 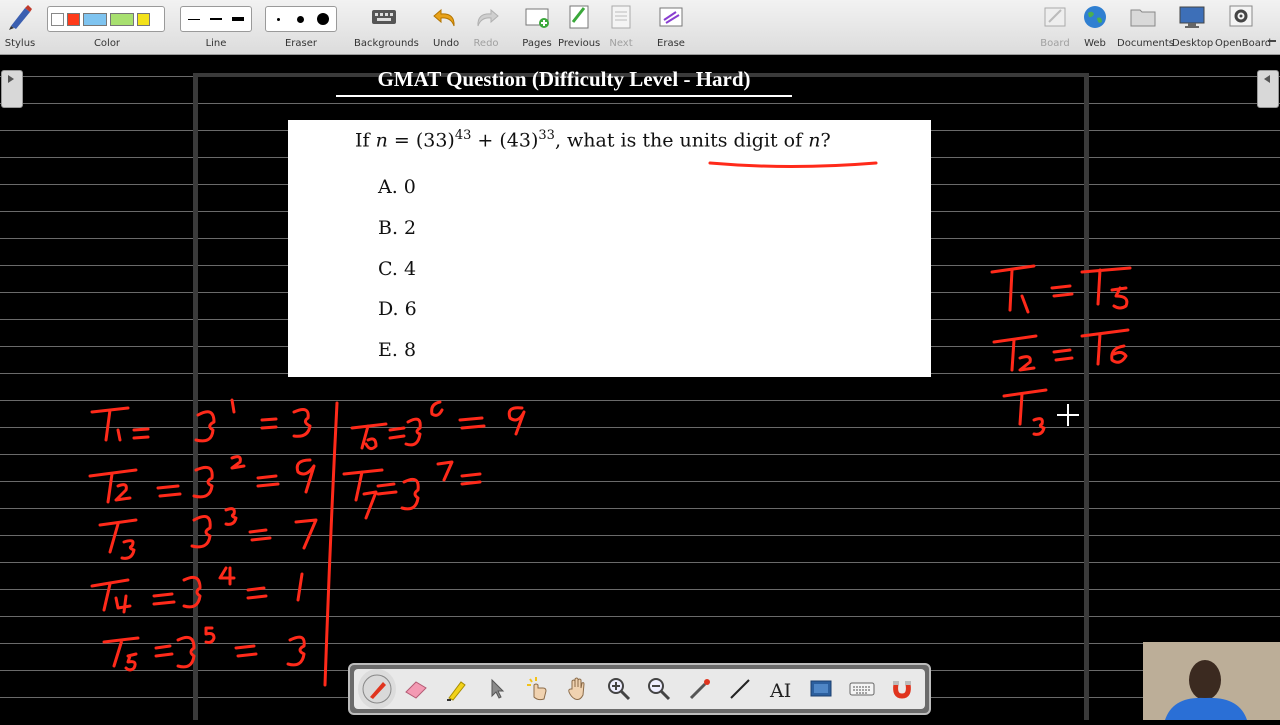 I want to click on left-panel-toggle, so click(x=12, y=89).